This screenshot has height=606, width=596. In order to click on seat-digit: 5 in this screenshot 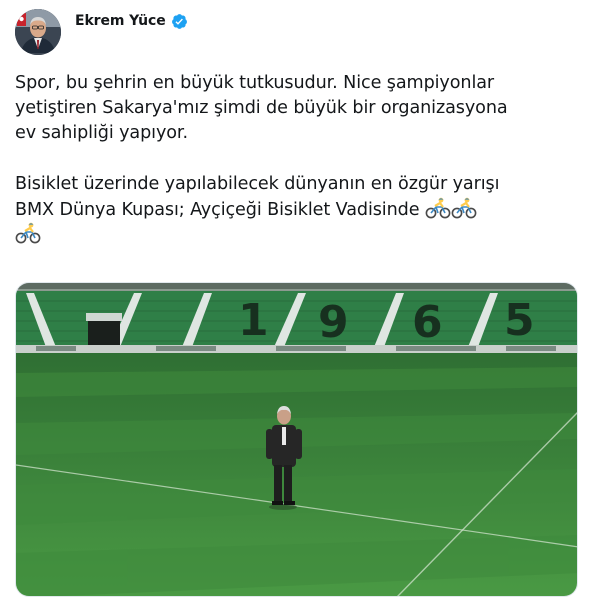, I will do `click(519, 320)`.